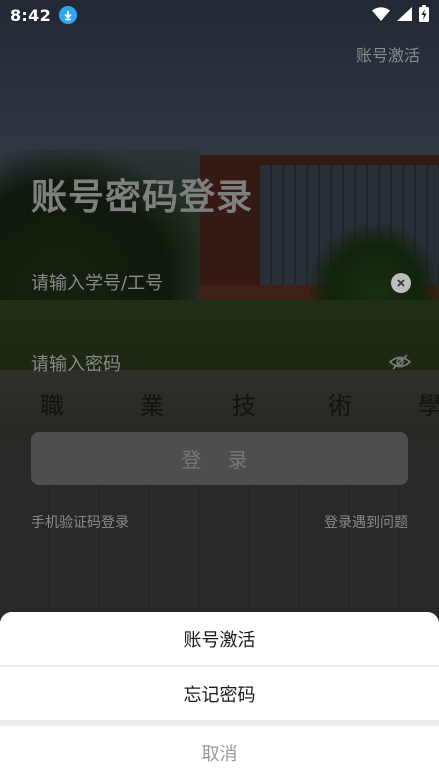 The width and height of the screenshot is (439, 780). I want to click on action-cancel-button: 取消, so click(219, 753).